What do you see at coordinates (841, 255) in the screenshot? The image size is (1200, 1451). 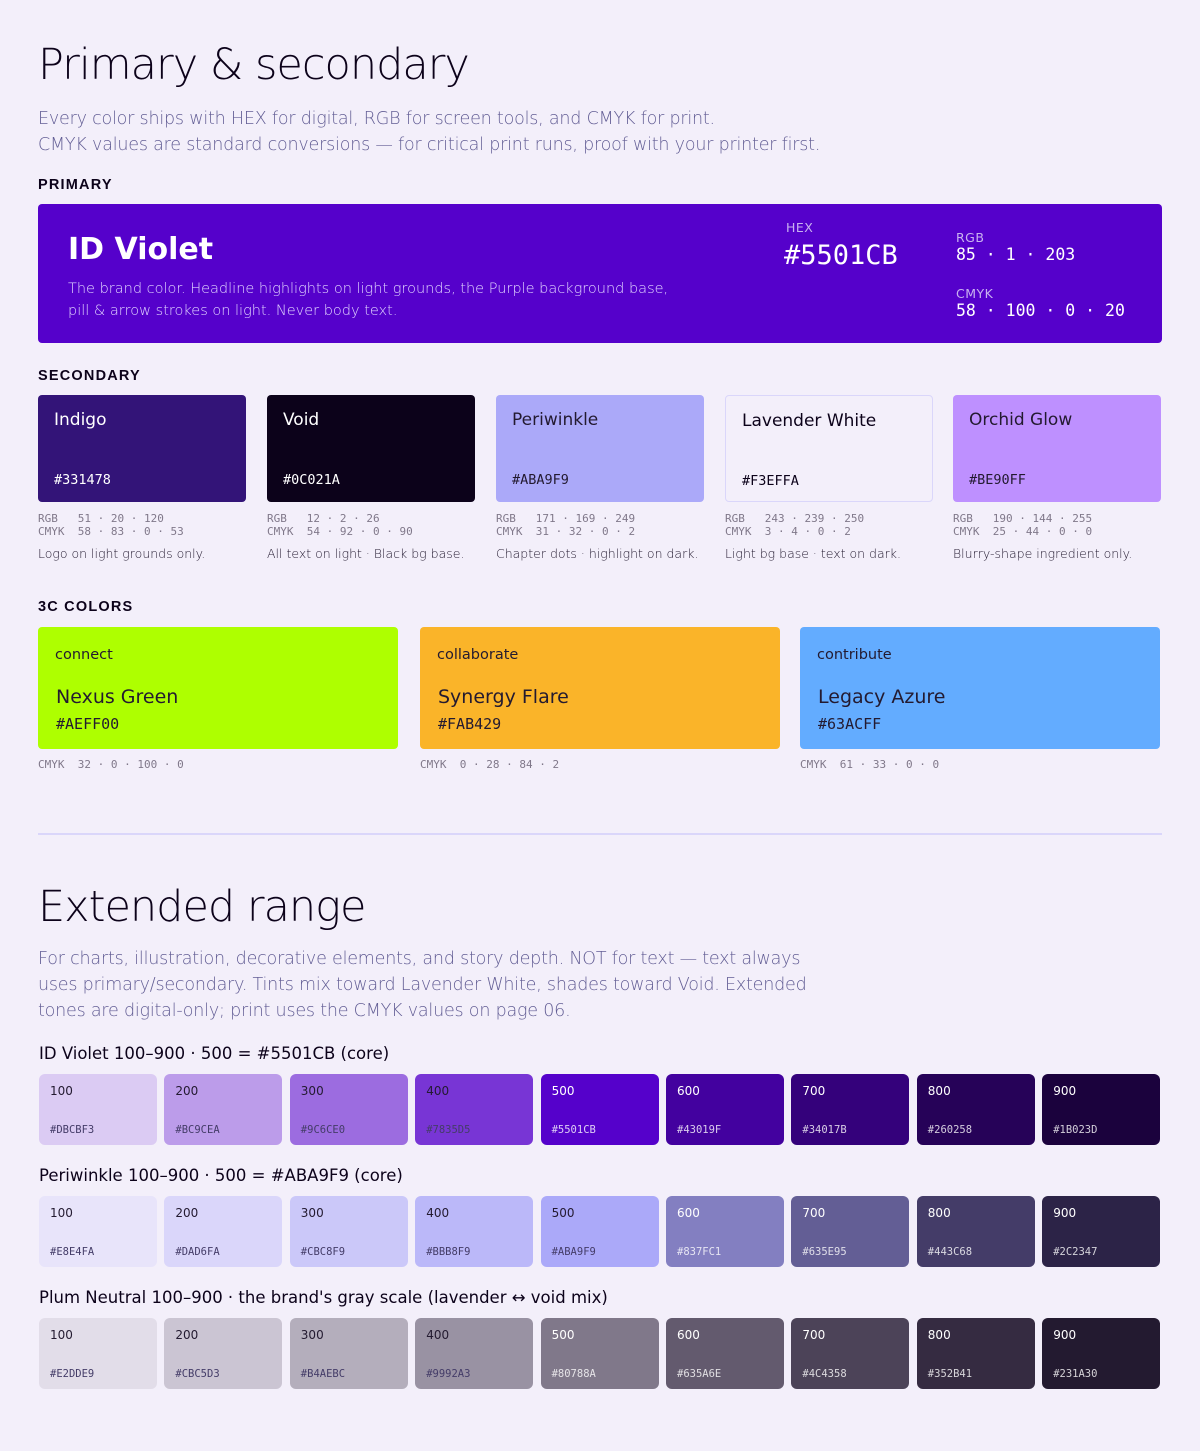 I see `hex-value: #5501CB` at bounding box center [841, 255].